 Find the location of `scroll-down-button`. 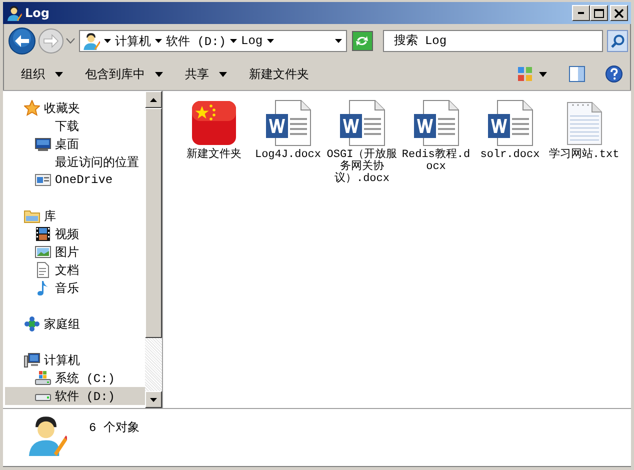

scroll-down-button is located at coordinates (153, 399).